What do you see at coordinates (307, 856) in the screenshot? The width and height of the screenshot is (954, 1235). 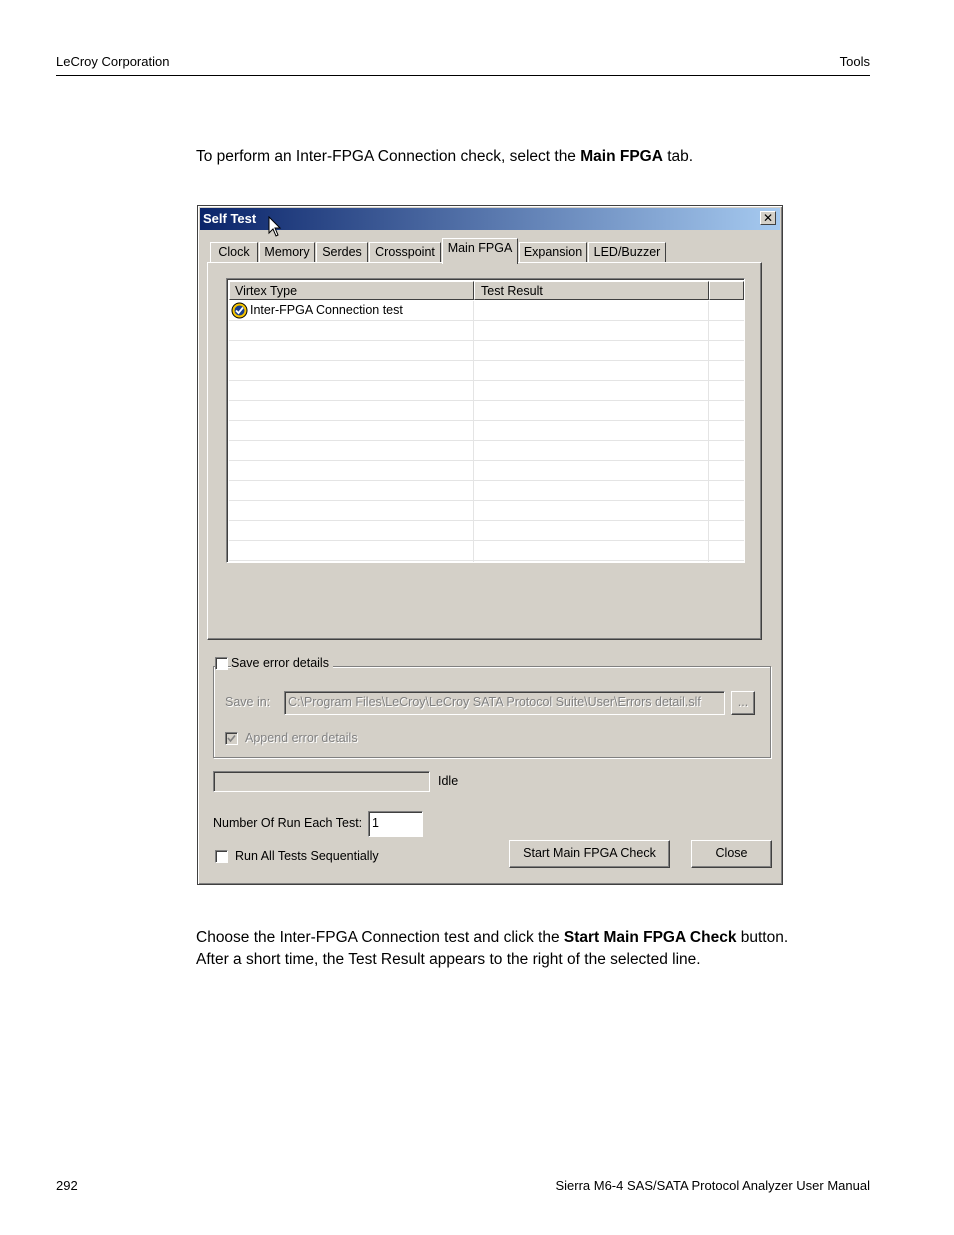 I see `run-all-label: Run All Tests Sequentially` at bounding box center [307, 856].